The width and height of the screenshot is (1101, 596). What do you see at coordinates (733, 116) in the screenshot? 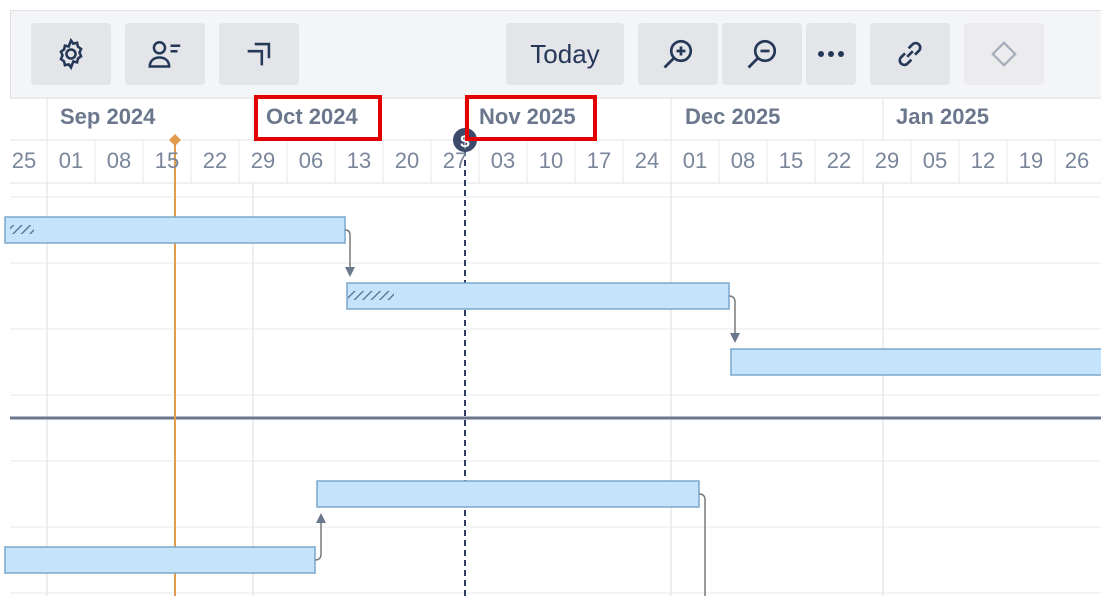
I see `month-label: Dec 2025` at bounding box center [733, 116].